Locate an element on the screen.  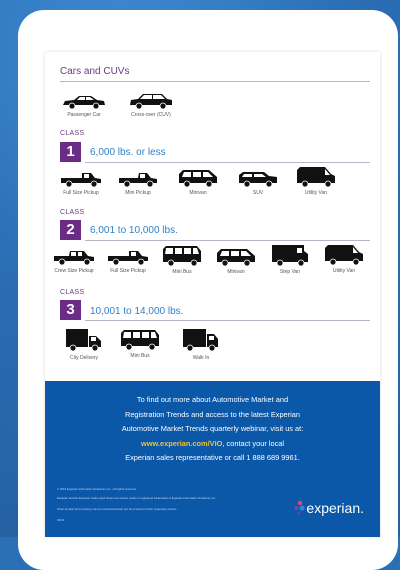
vehicle-passenger-car: Passenger Car is located at coordinates (84, 106).